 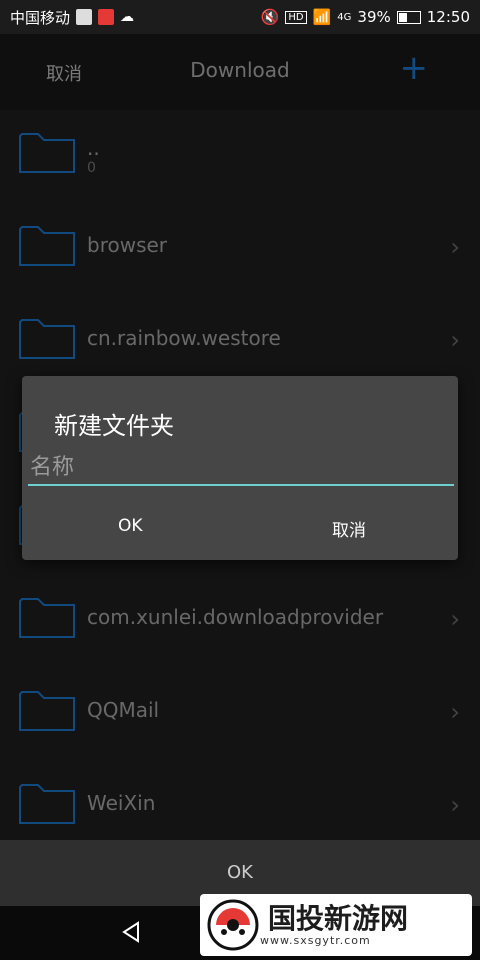 What do you see at coordinates (315, 940) in the screenshot?
I see `watermark-url: www.sxsgytr.com` at bounding box center [315, 940].